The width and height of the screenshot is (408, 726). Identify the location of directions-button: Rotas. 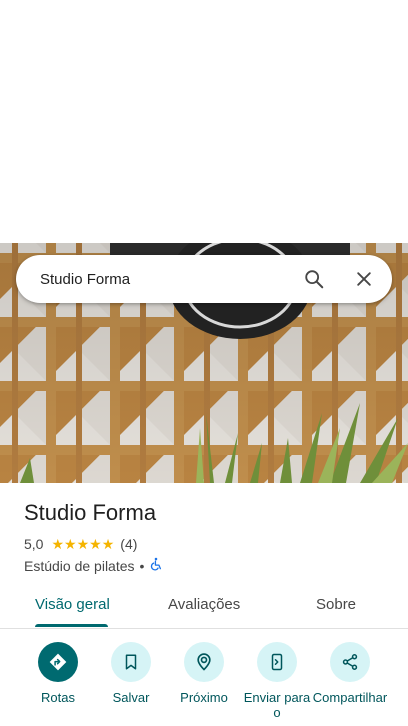
(58, 673).